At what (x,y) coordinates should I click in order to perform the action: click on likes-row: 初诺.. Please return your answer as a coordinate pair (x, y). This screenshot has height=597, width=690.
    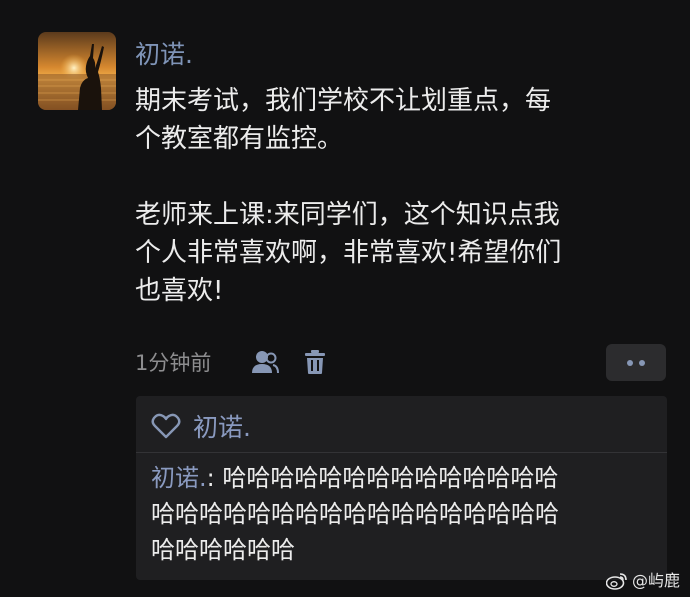
    Looking at the image, I should click on (201, 426).